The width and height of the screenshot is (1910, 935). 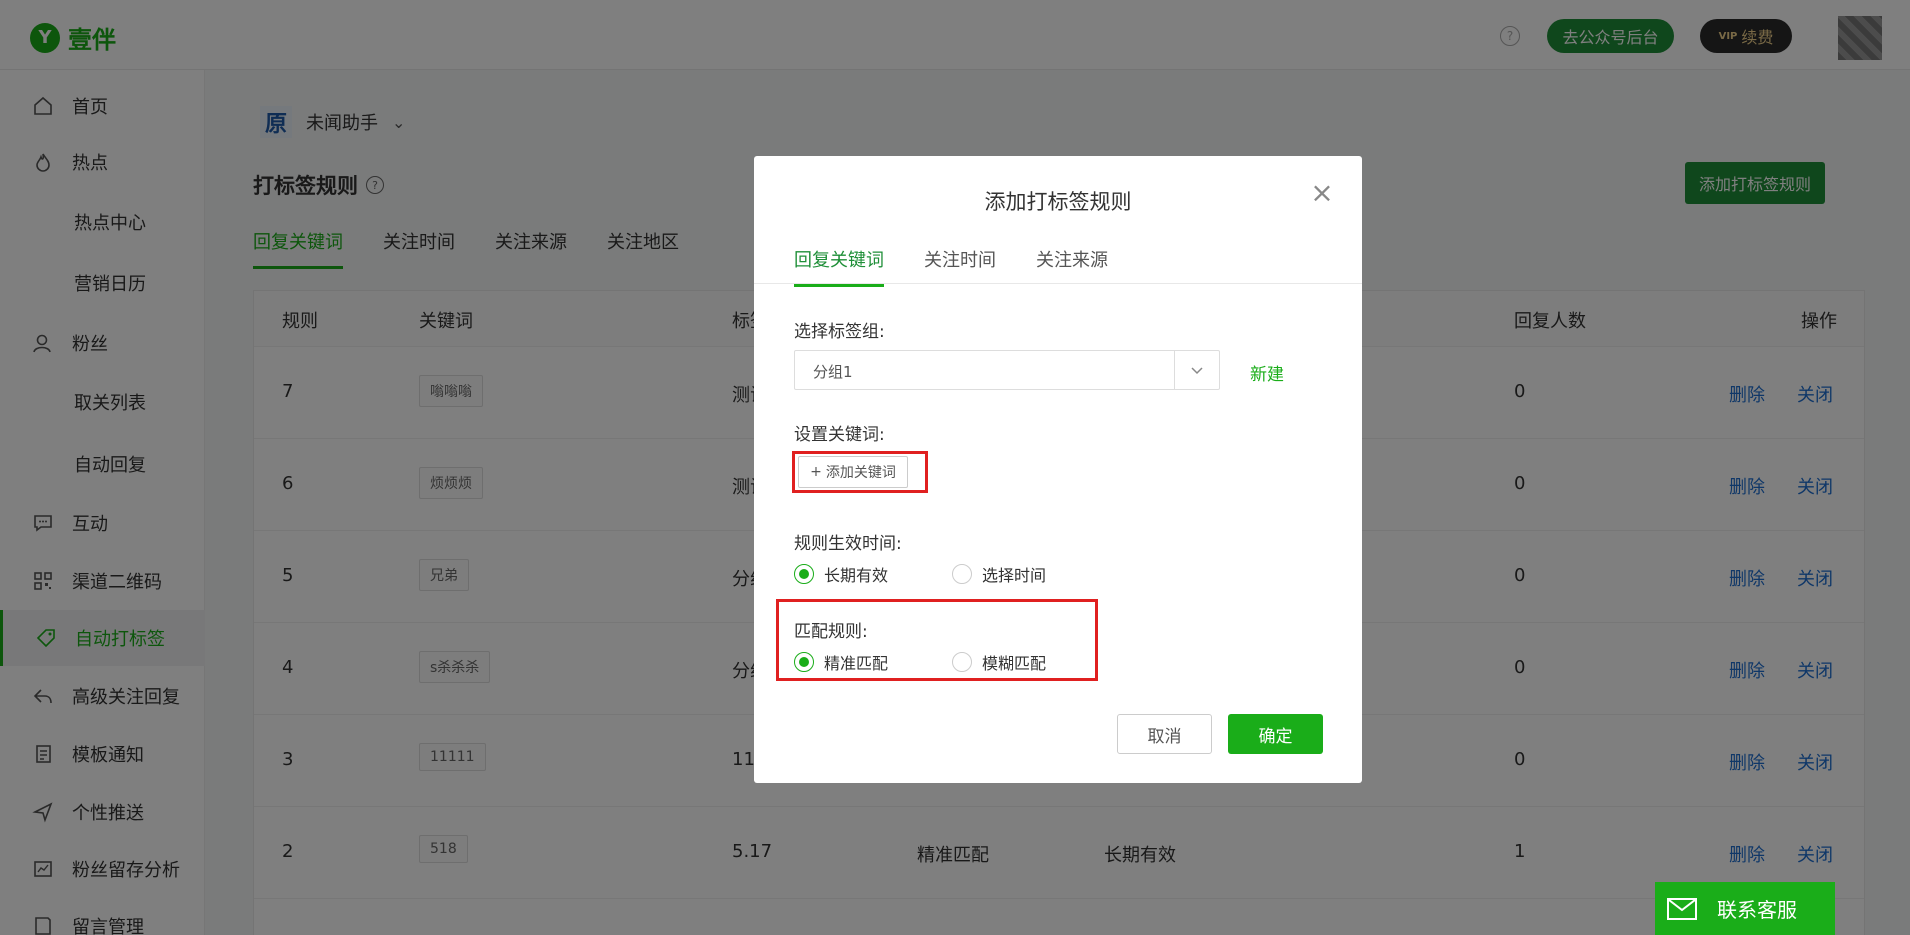 I want to click on dialog-tab-follow-source: 关注来源, so click(x=1072, y=266).